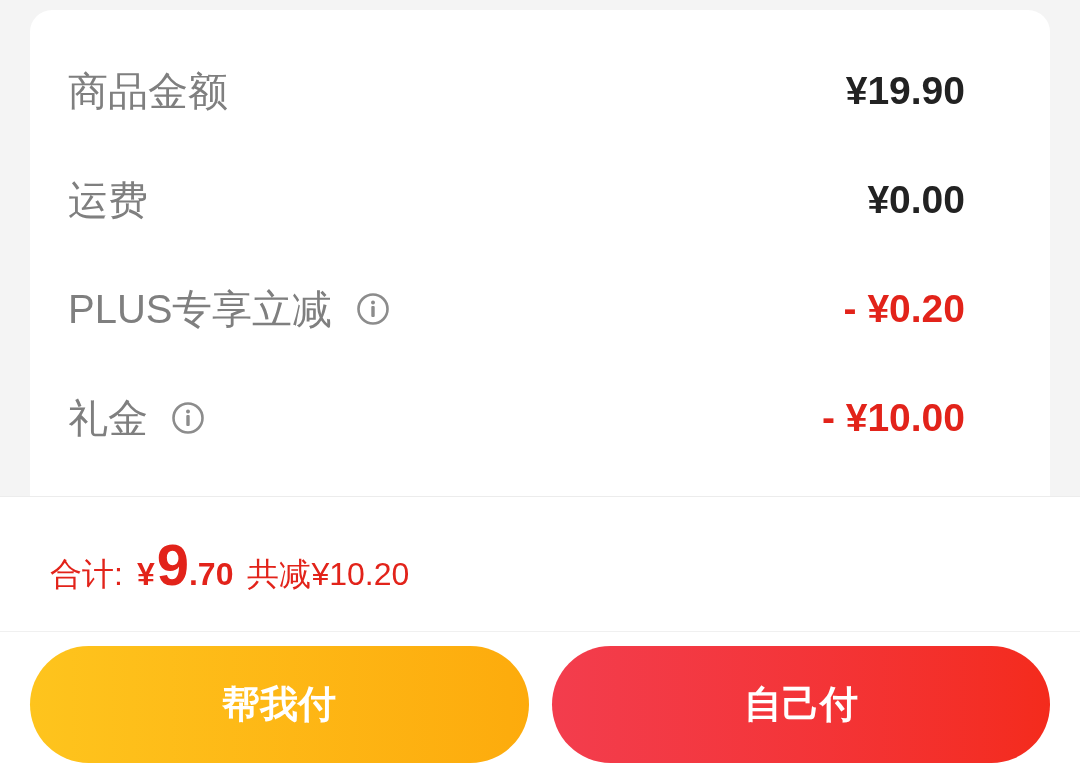 The image size is (1080, 776). What do you see at coordinates (185, 564) in the screenshot?
I see `total-amount: ¥9.70` at bounding box center [185, 564].